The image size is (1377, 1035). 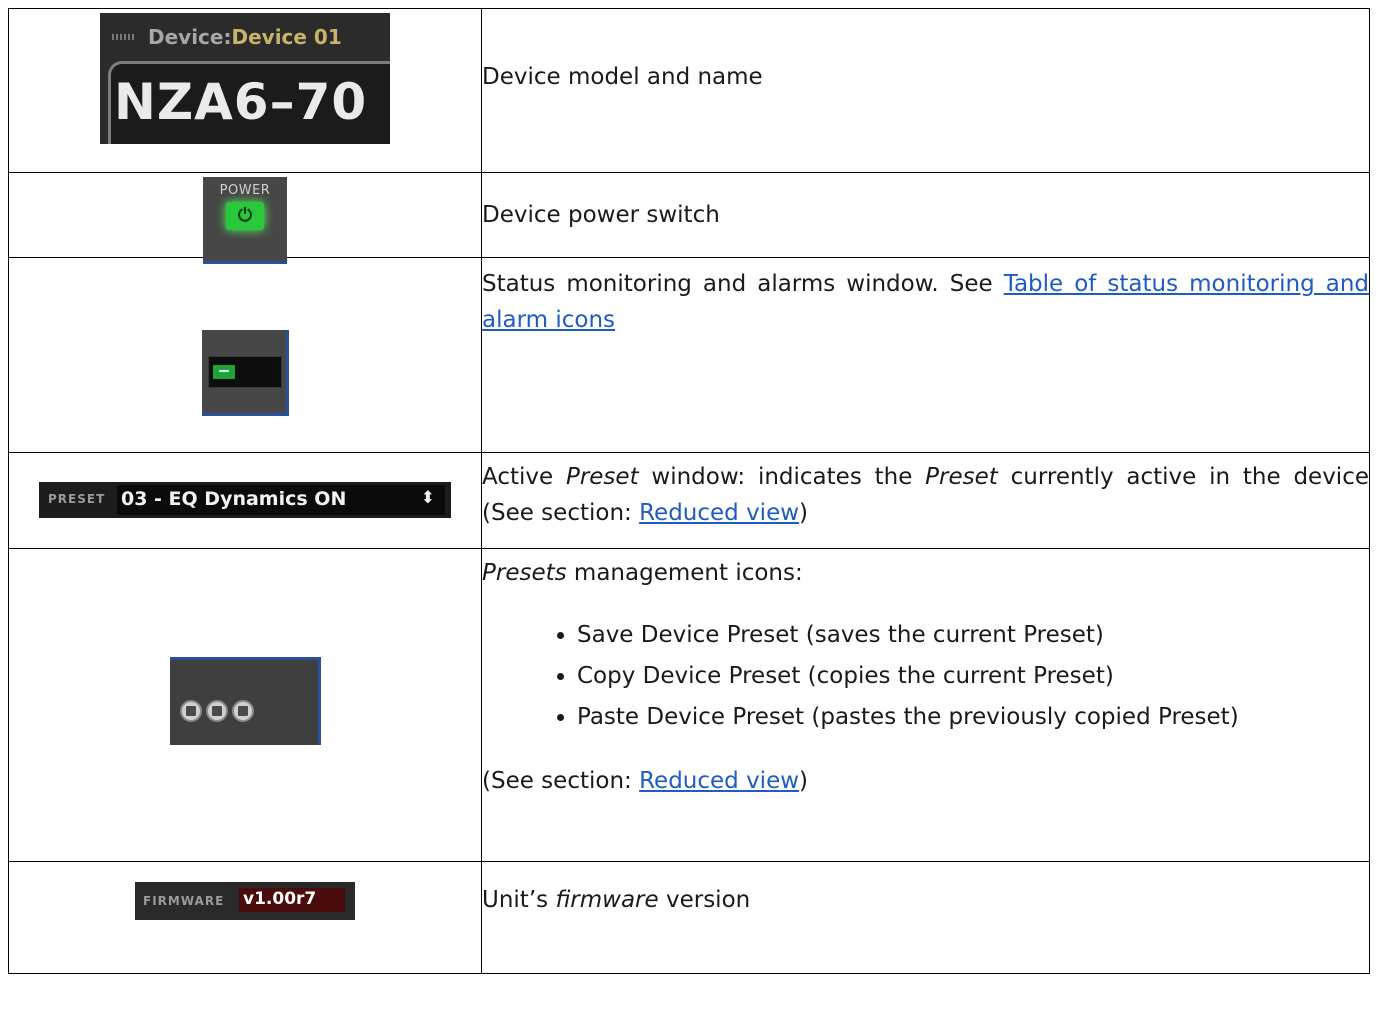 I want to click on firmware-value: v1.00r7, so click(x=280, y=899).